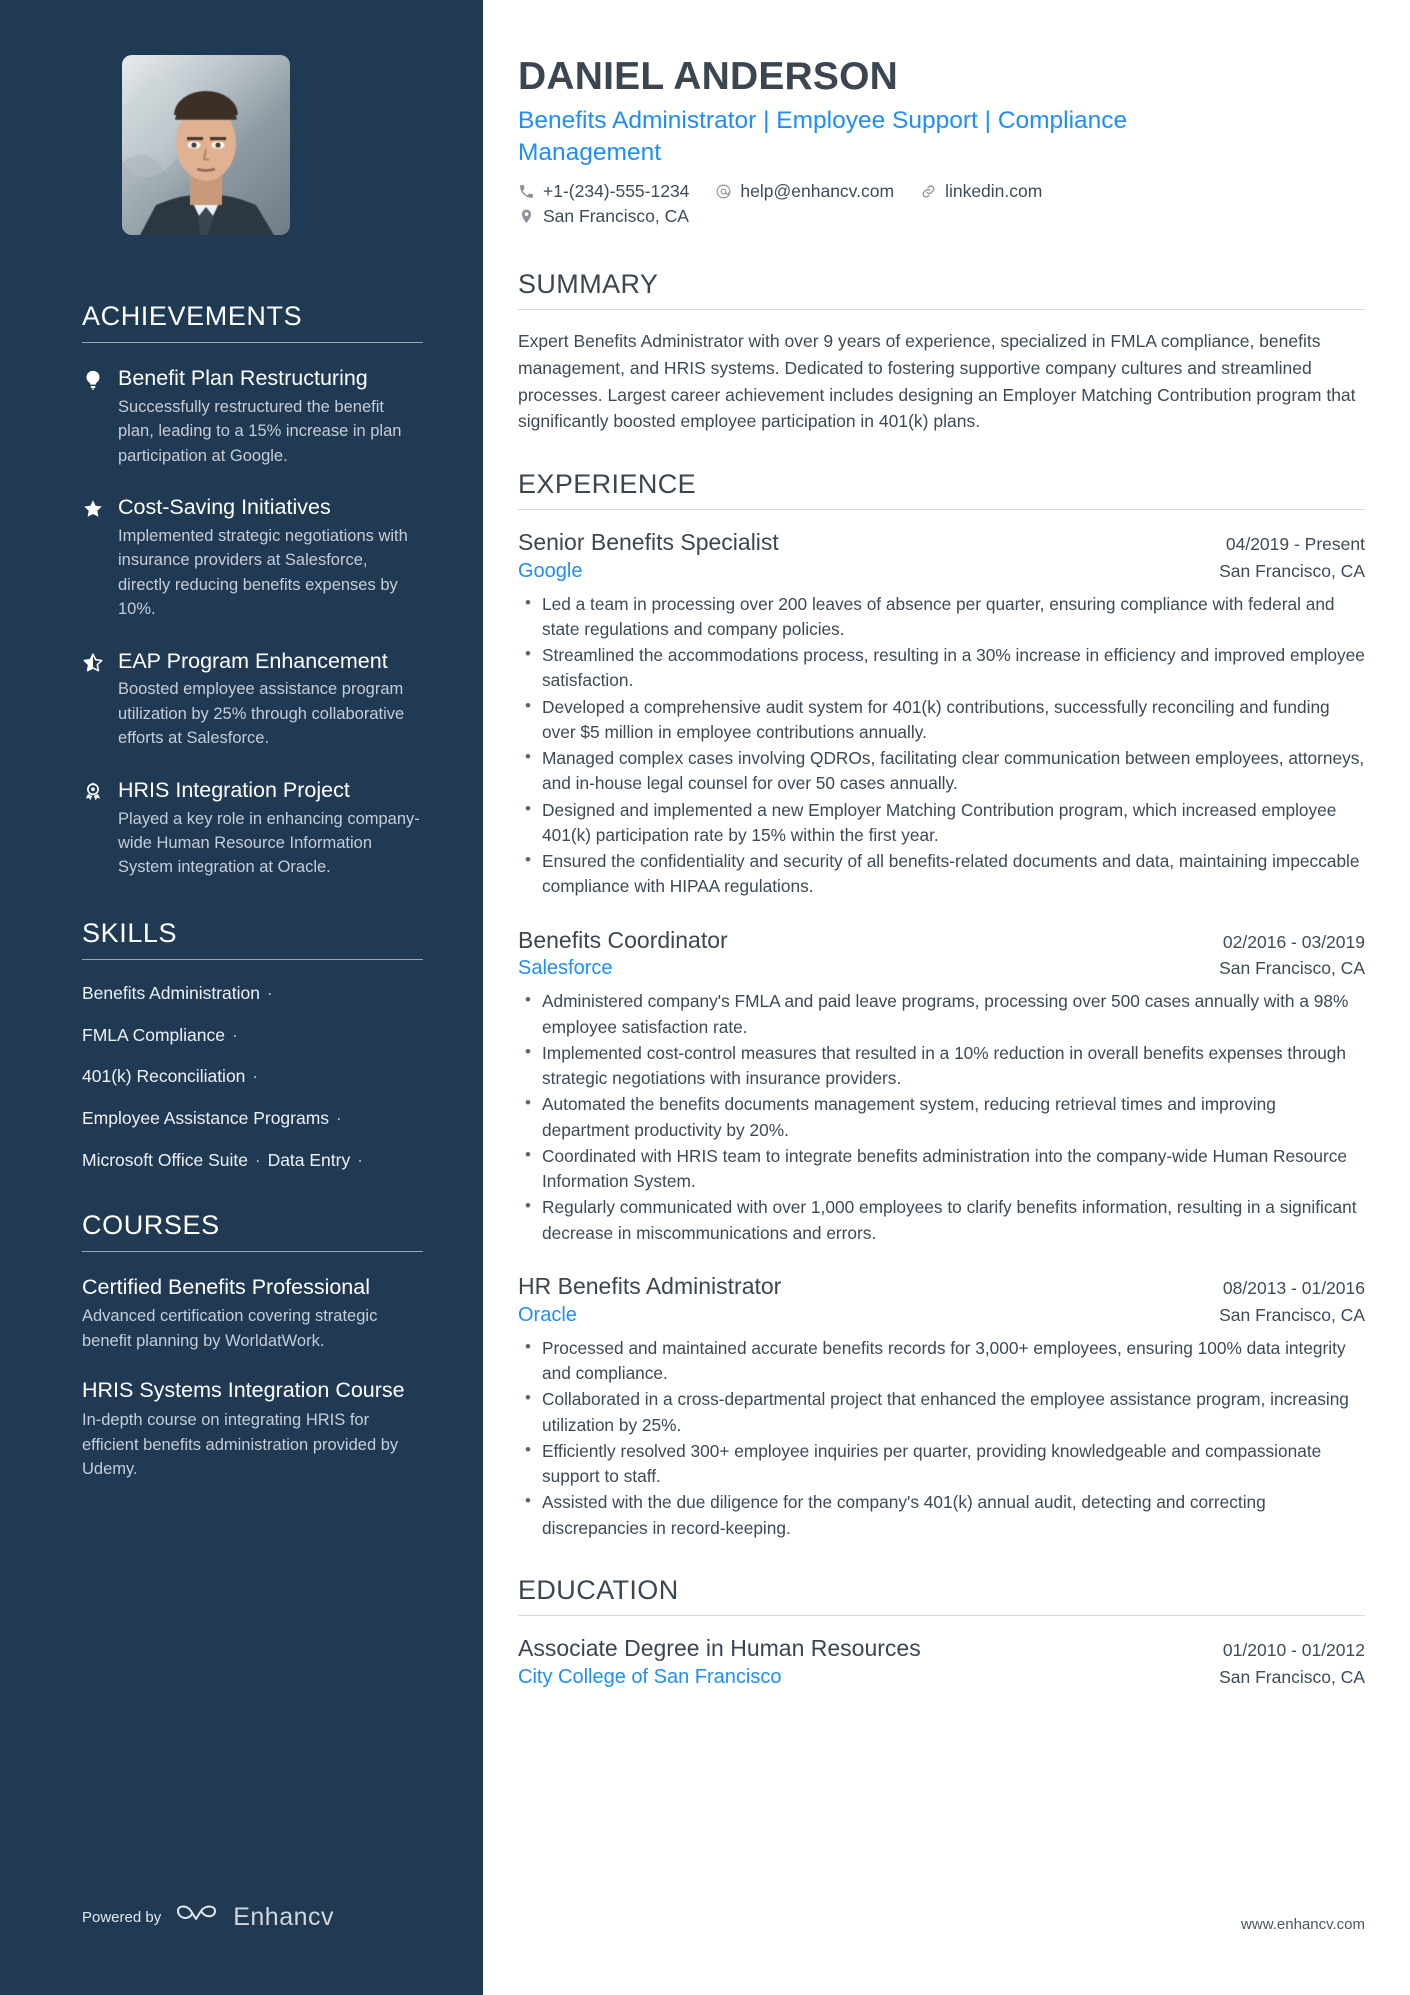 The image size is (1410, 1995). Describe the element at coordinates (598, 1589) in the screenshot. I see `education-heading: EDUCATION` at that location.